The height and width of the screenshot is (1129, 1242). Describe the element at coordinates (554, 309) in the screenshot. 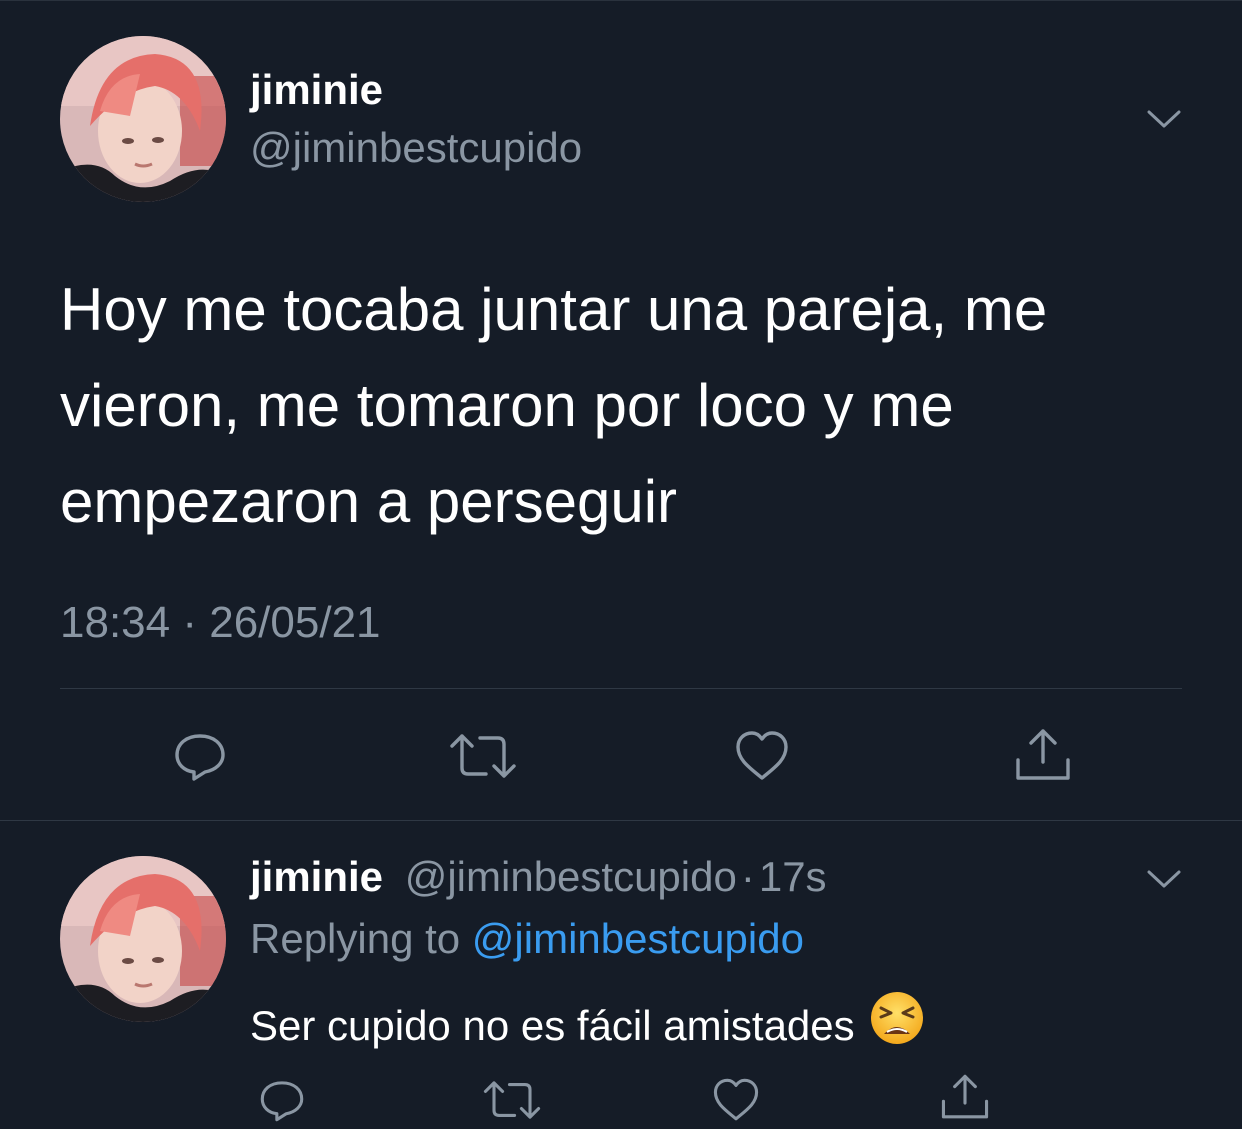

I see `tweet-text-line: Hoy me tocaba juntar una pareja, me` at that location.